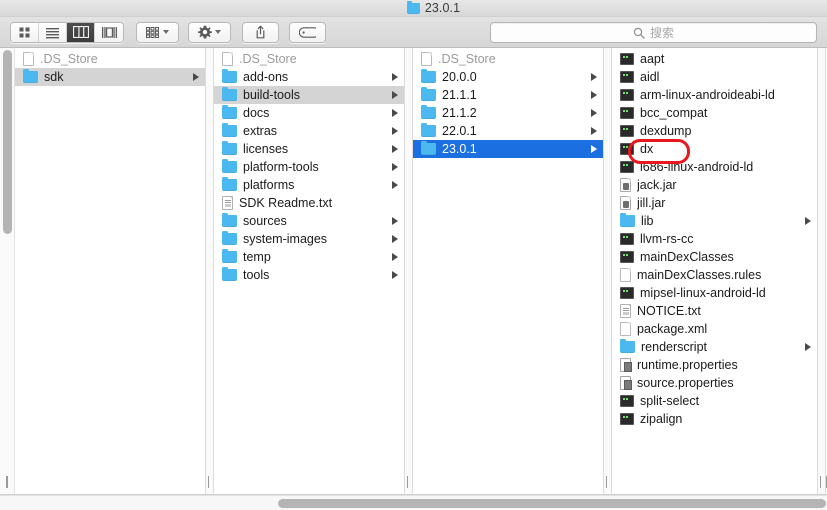  What do you see at coordinates (7, 482) in the screenshot?
I see `vertical-scroll-grip` at bounding box center [7, 482].